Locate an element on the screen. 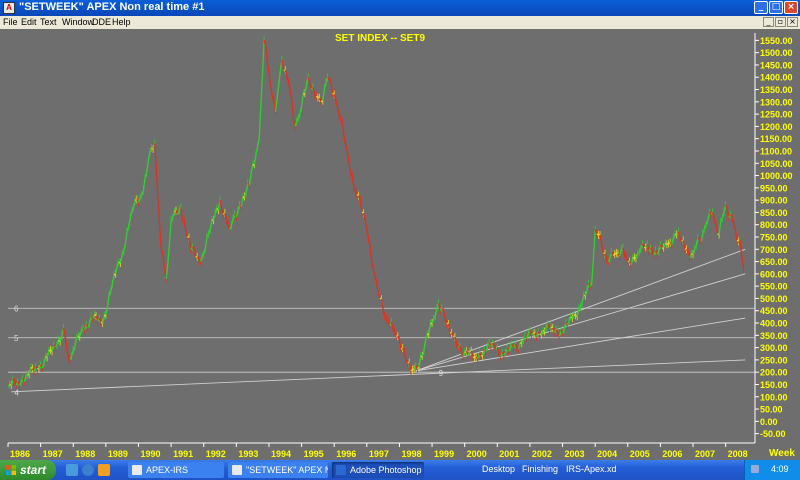  y-tick-label: 1450.00 is located at coordinates (776, 65).